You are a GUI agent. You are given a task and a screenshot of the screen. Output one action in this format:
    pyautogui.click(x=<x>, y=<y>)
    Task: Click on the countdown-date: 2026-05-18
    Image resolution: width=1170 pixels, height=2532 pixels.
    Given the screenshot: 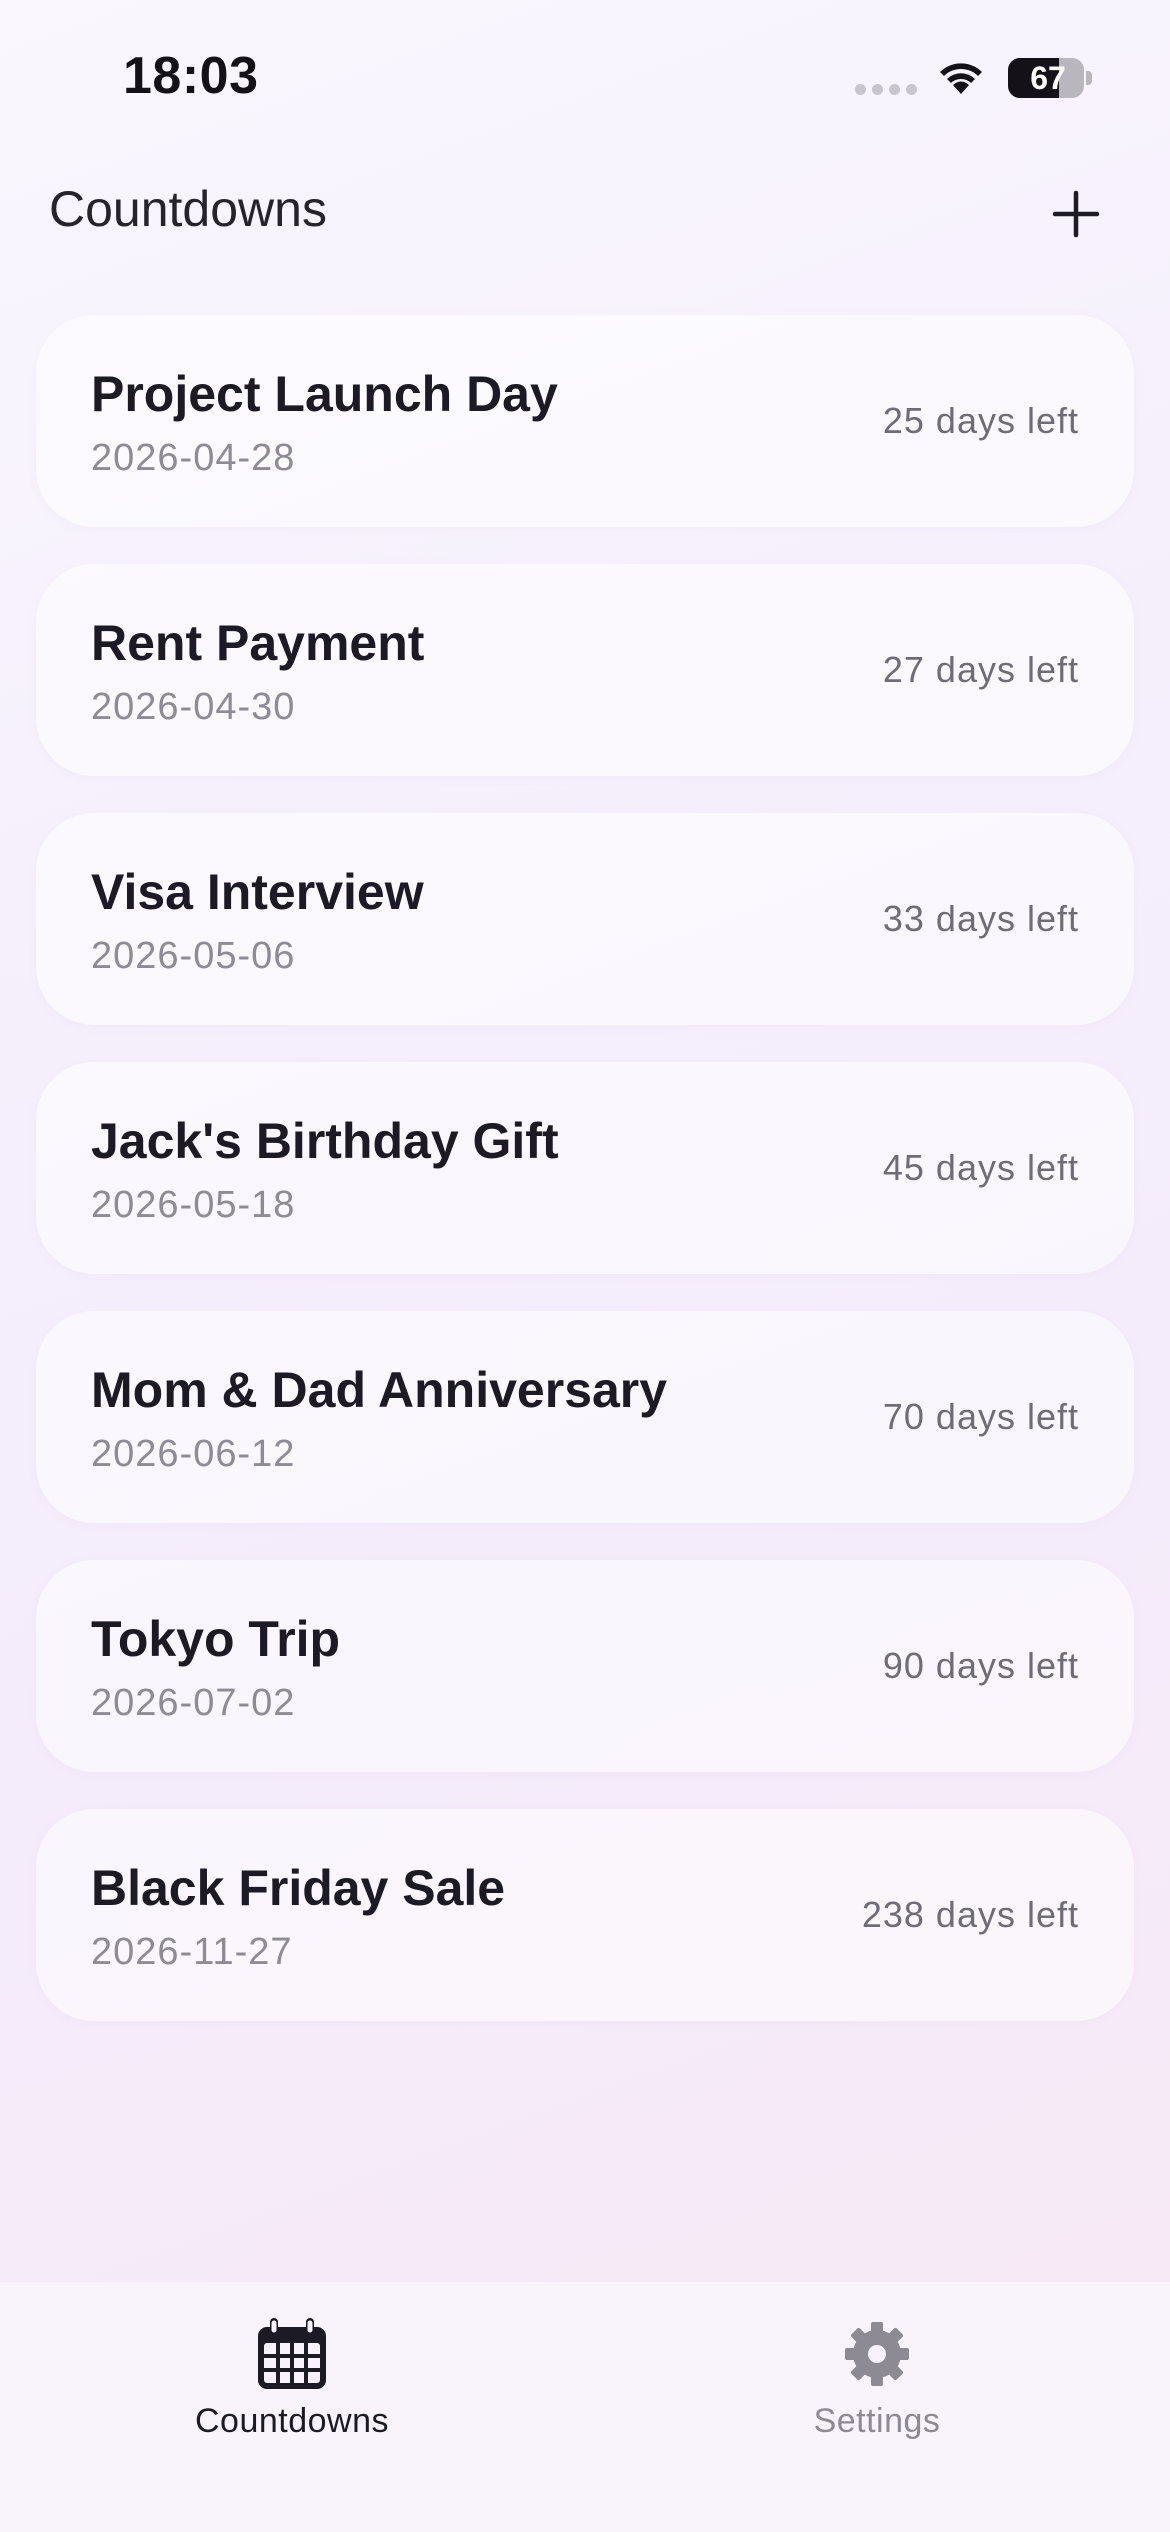 What is the action you would take?
    pyautogui.click(x=193, y=1205)
    